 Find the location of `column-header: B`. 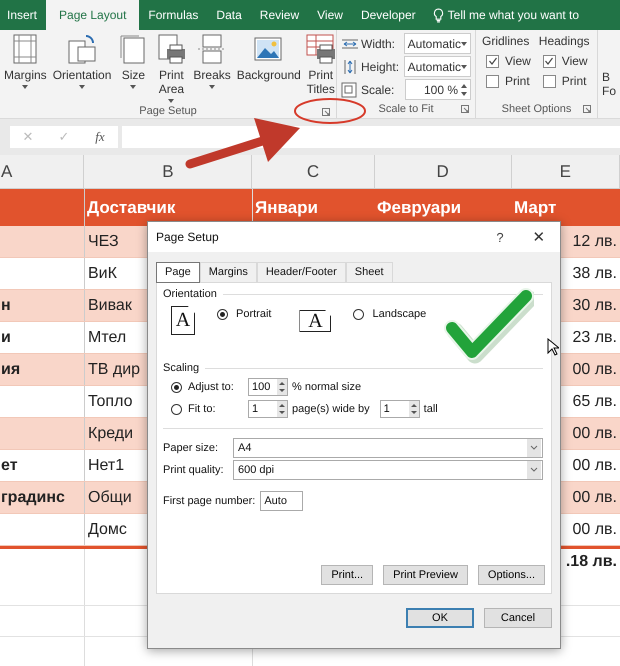

column-header: B is located at coordinates (168, 171).